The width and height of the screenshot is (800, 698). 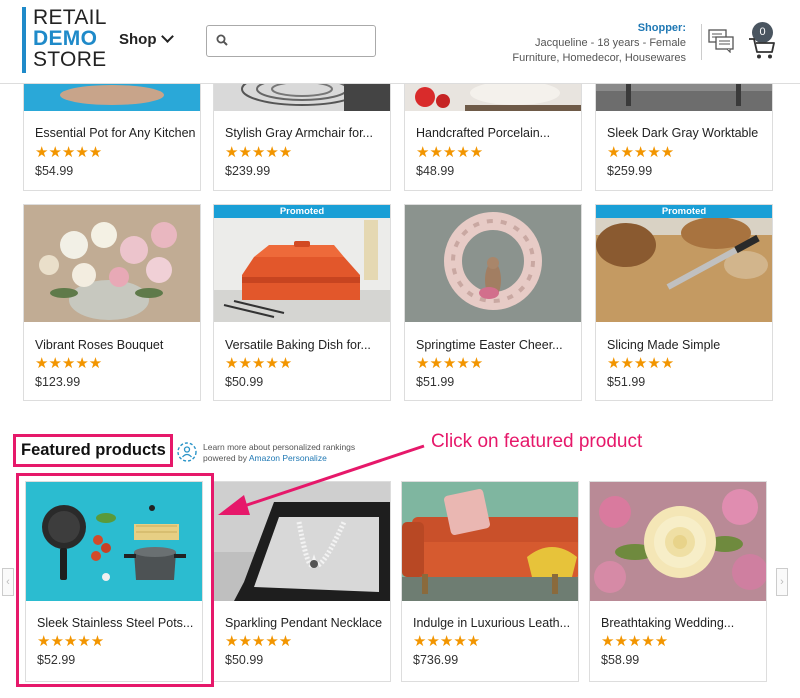 I want to click on product-image-baking-dish, so click(x=302, y=263).